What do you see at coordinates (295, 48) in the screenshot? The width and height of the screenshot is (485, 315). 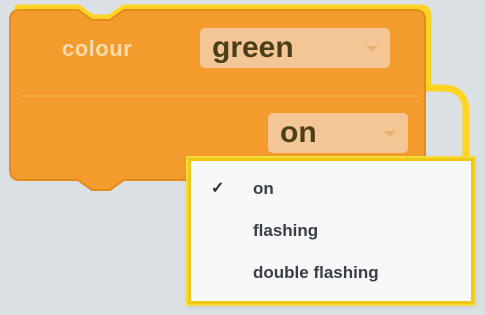 I see `colour-dropdown: green` at bounding box center [295, 48].